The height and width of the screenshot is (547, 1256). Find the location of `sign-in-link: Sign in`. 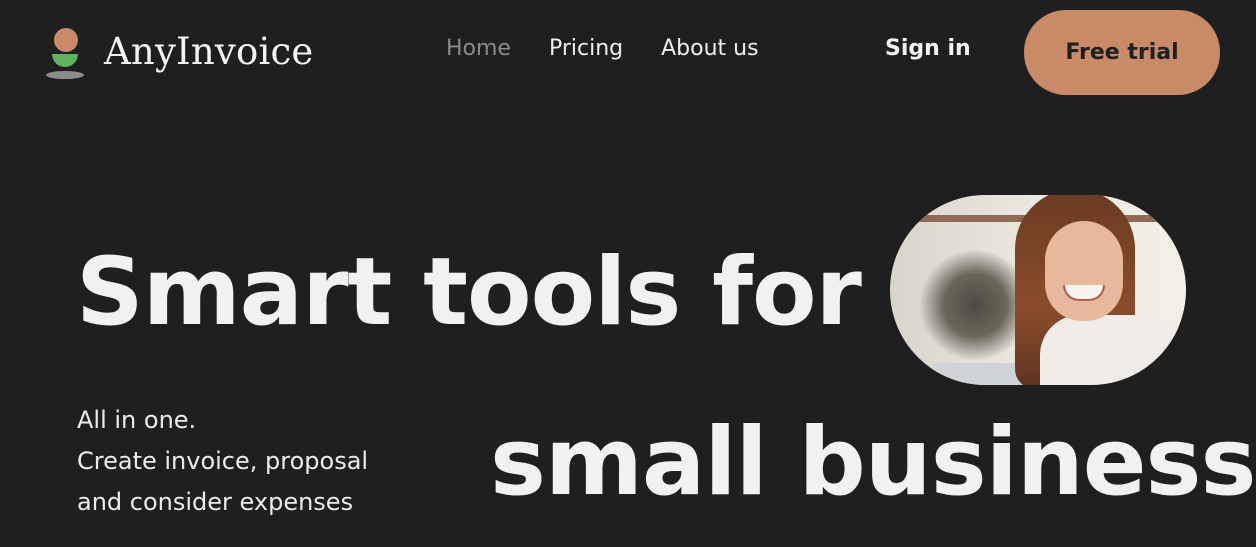

sign-in-link: Sign in is located at coordinates (928, 48).